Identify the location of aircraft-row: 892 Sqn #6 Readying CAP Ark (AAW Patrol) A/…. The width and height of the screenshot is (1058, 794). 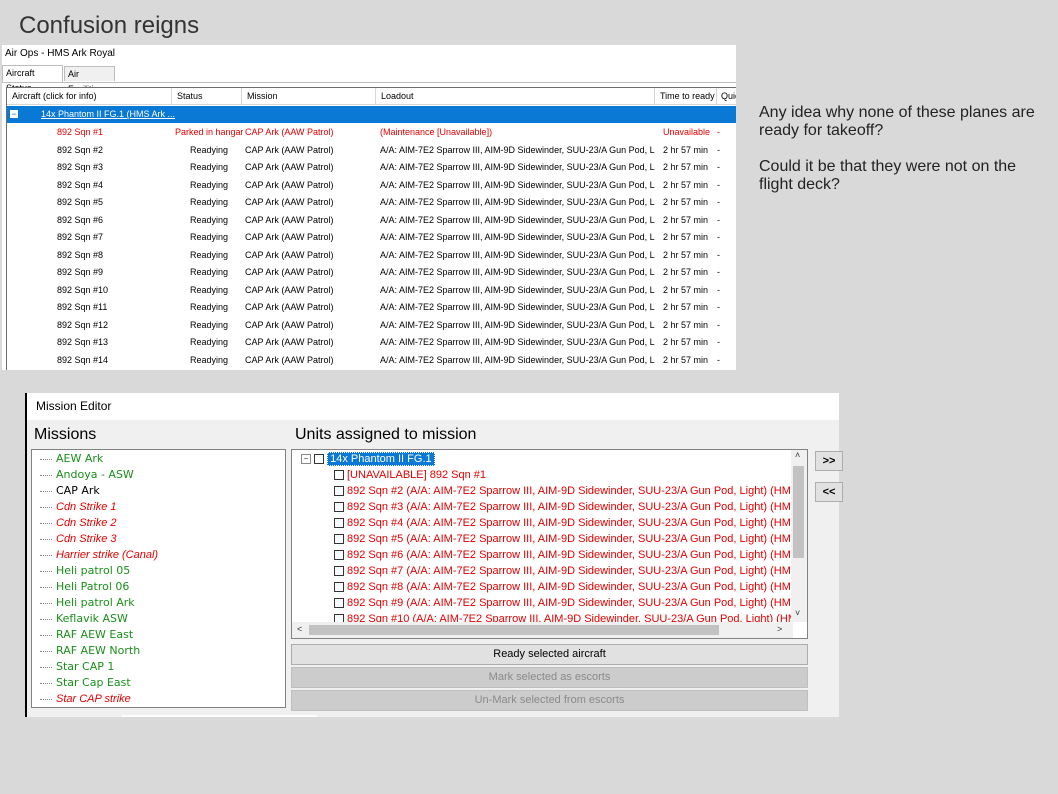
(371, 221).